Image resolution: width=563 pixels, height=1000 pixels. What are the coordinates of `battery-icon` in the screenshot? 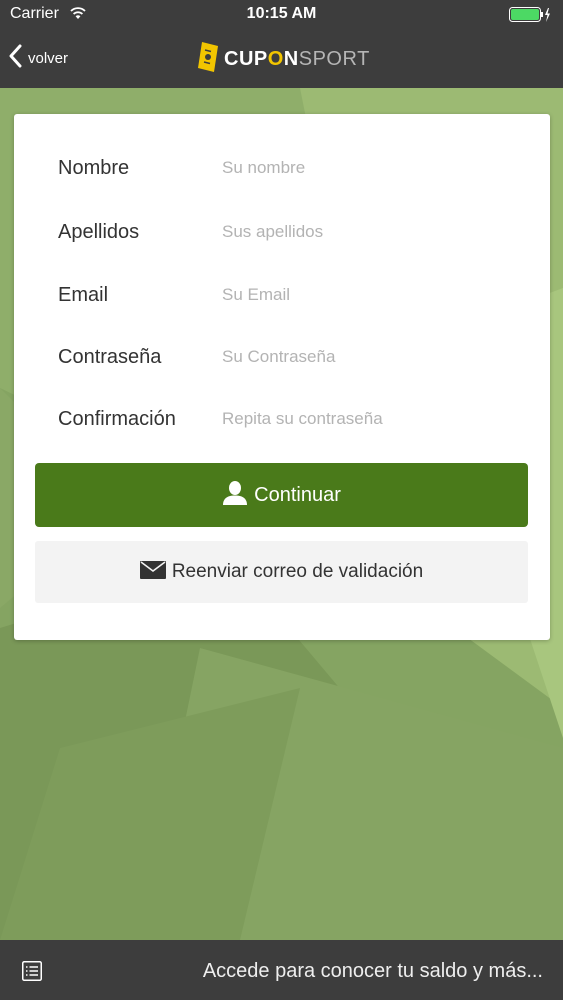 It's located at (530, 17).